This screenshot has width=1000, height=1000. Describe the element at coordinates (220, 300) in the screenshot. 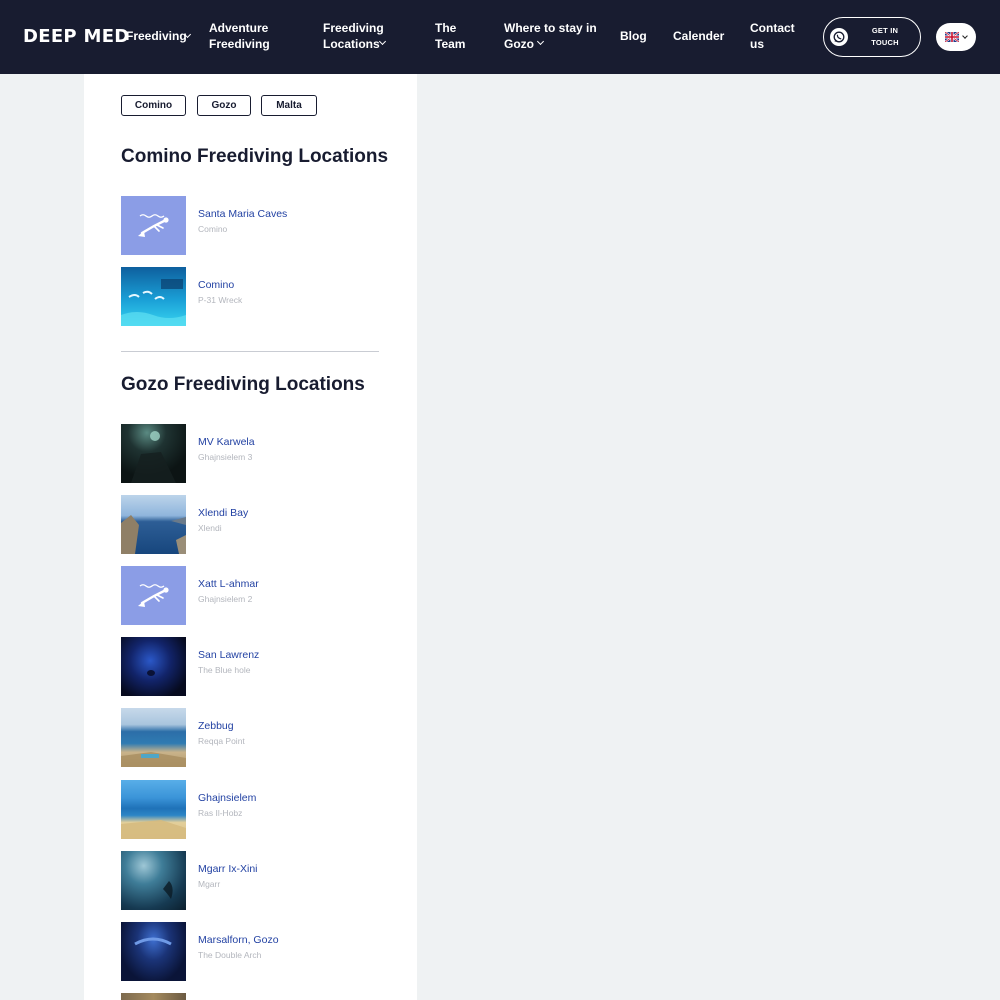

I see `location-subtitle: P-31 Wreck` at that location.